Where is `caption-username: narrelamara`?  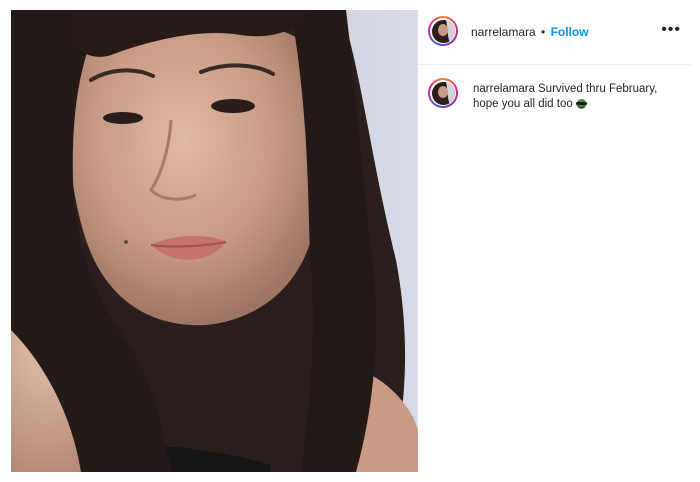
caption-username: narrelamara is located at coordinates (504, 89).